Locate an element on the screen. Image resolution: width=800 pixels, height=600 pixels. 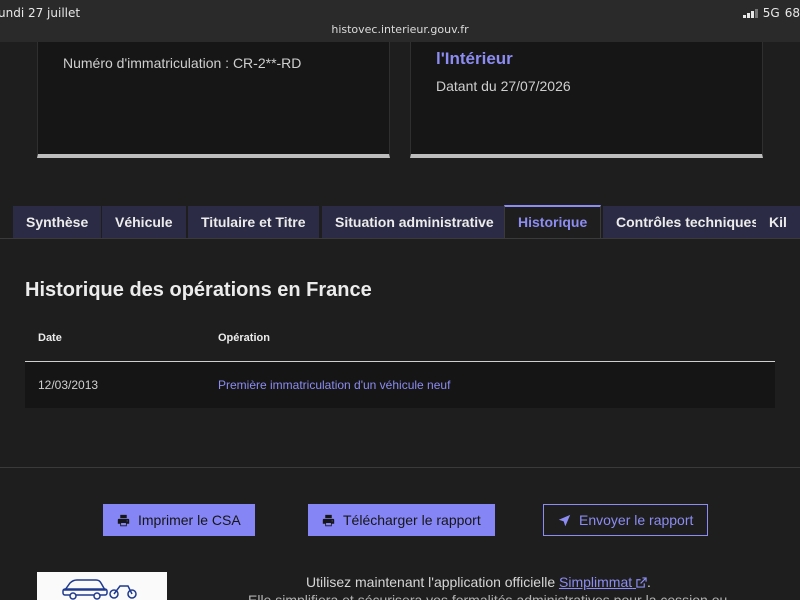
tab-titulaire-titre: Titulaire et Titre is located at coordinates (253, 222).